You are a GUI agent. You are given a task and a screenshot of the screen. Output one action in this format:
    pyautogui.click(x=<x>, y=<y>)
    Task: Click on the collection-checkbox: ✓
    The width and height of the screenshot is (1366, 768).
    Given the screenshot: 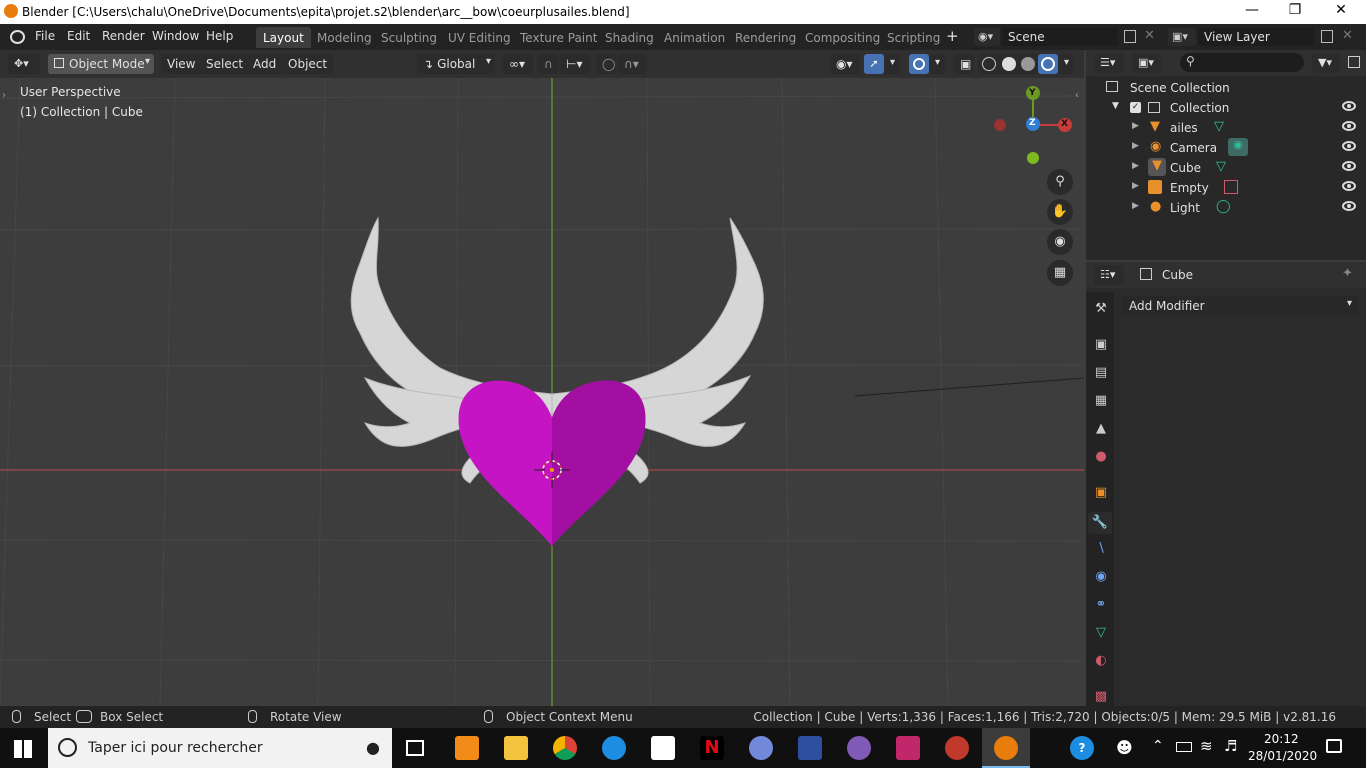 What is the action you would take?
    pyautogui.click(x=1135, y=107)
    